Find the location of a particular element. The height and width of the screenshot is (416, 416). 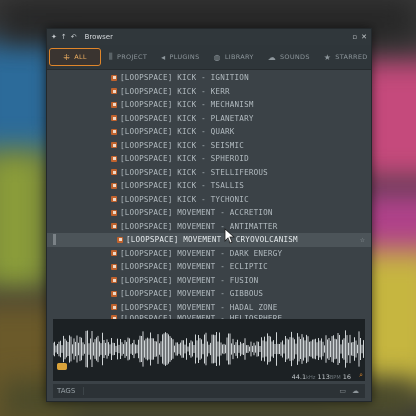

list-item: [LOOPSPACE] KICK - TYCHONIC is located at coordinates (209, 200).